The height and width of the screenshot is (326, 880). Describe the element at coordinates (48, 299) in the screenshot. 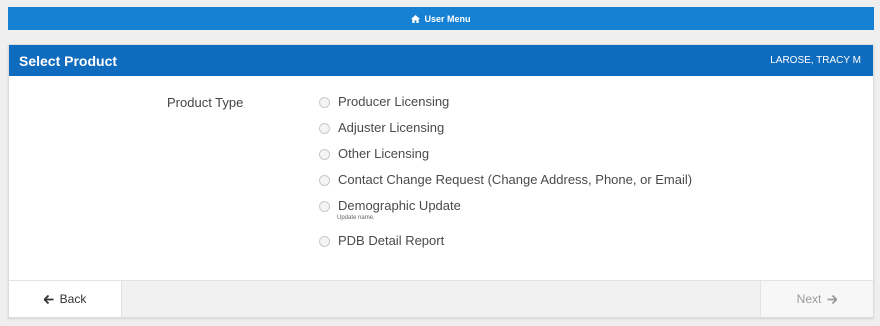

I see `arrow-left-icon` at that location.